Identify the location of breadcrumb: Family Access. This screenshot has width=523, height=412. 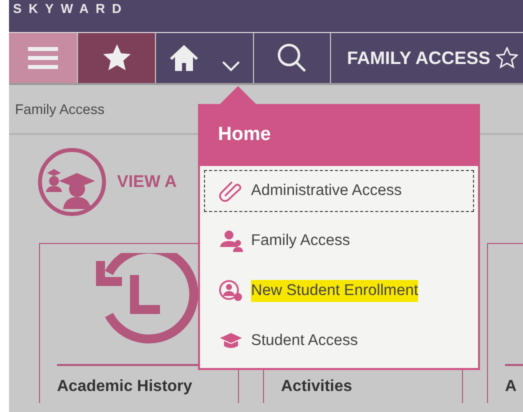
(59, 109).